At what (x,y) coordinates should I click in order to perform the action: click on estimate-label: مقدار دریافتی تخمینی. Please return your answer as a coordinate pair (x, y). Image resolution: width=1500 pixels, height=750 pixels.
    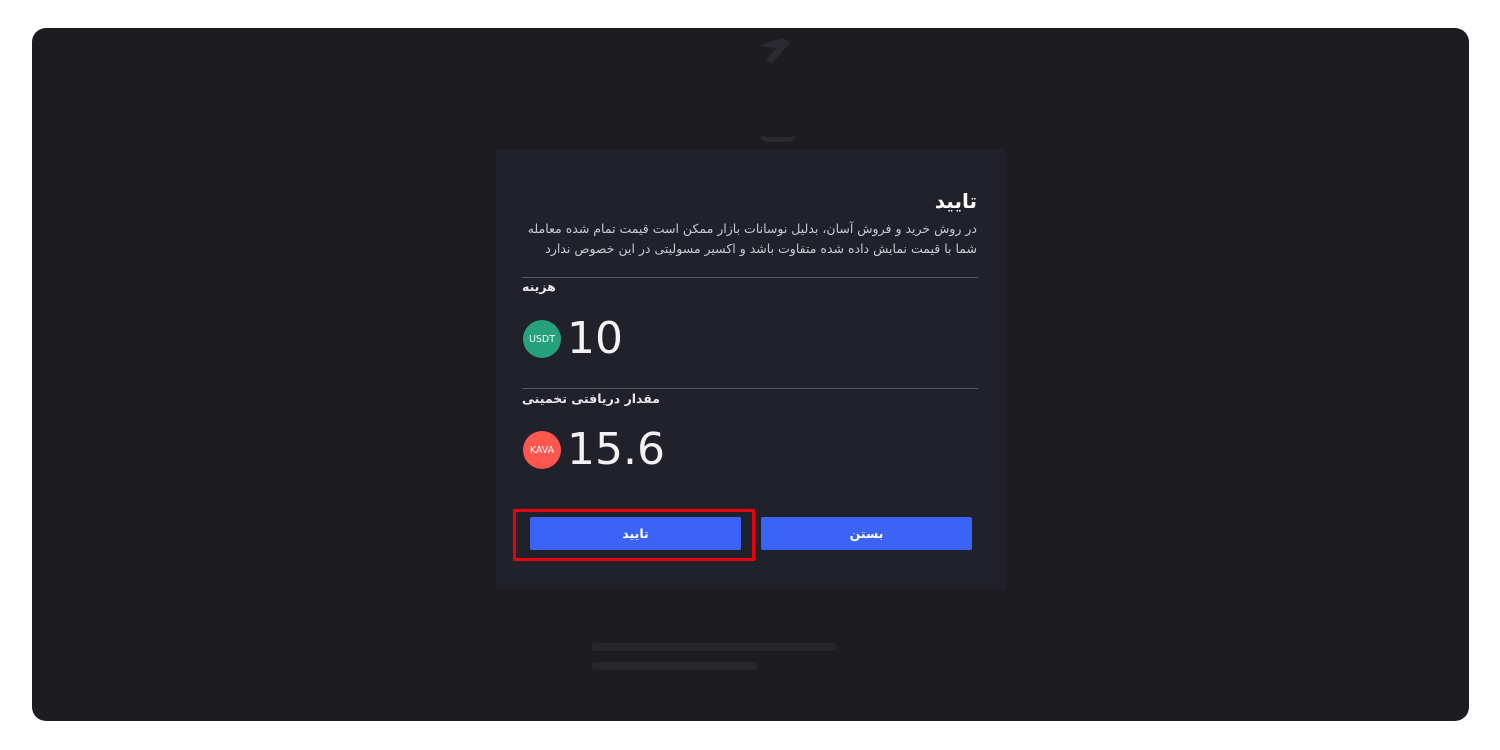
    Looking at the image, I should click on (591, 398).